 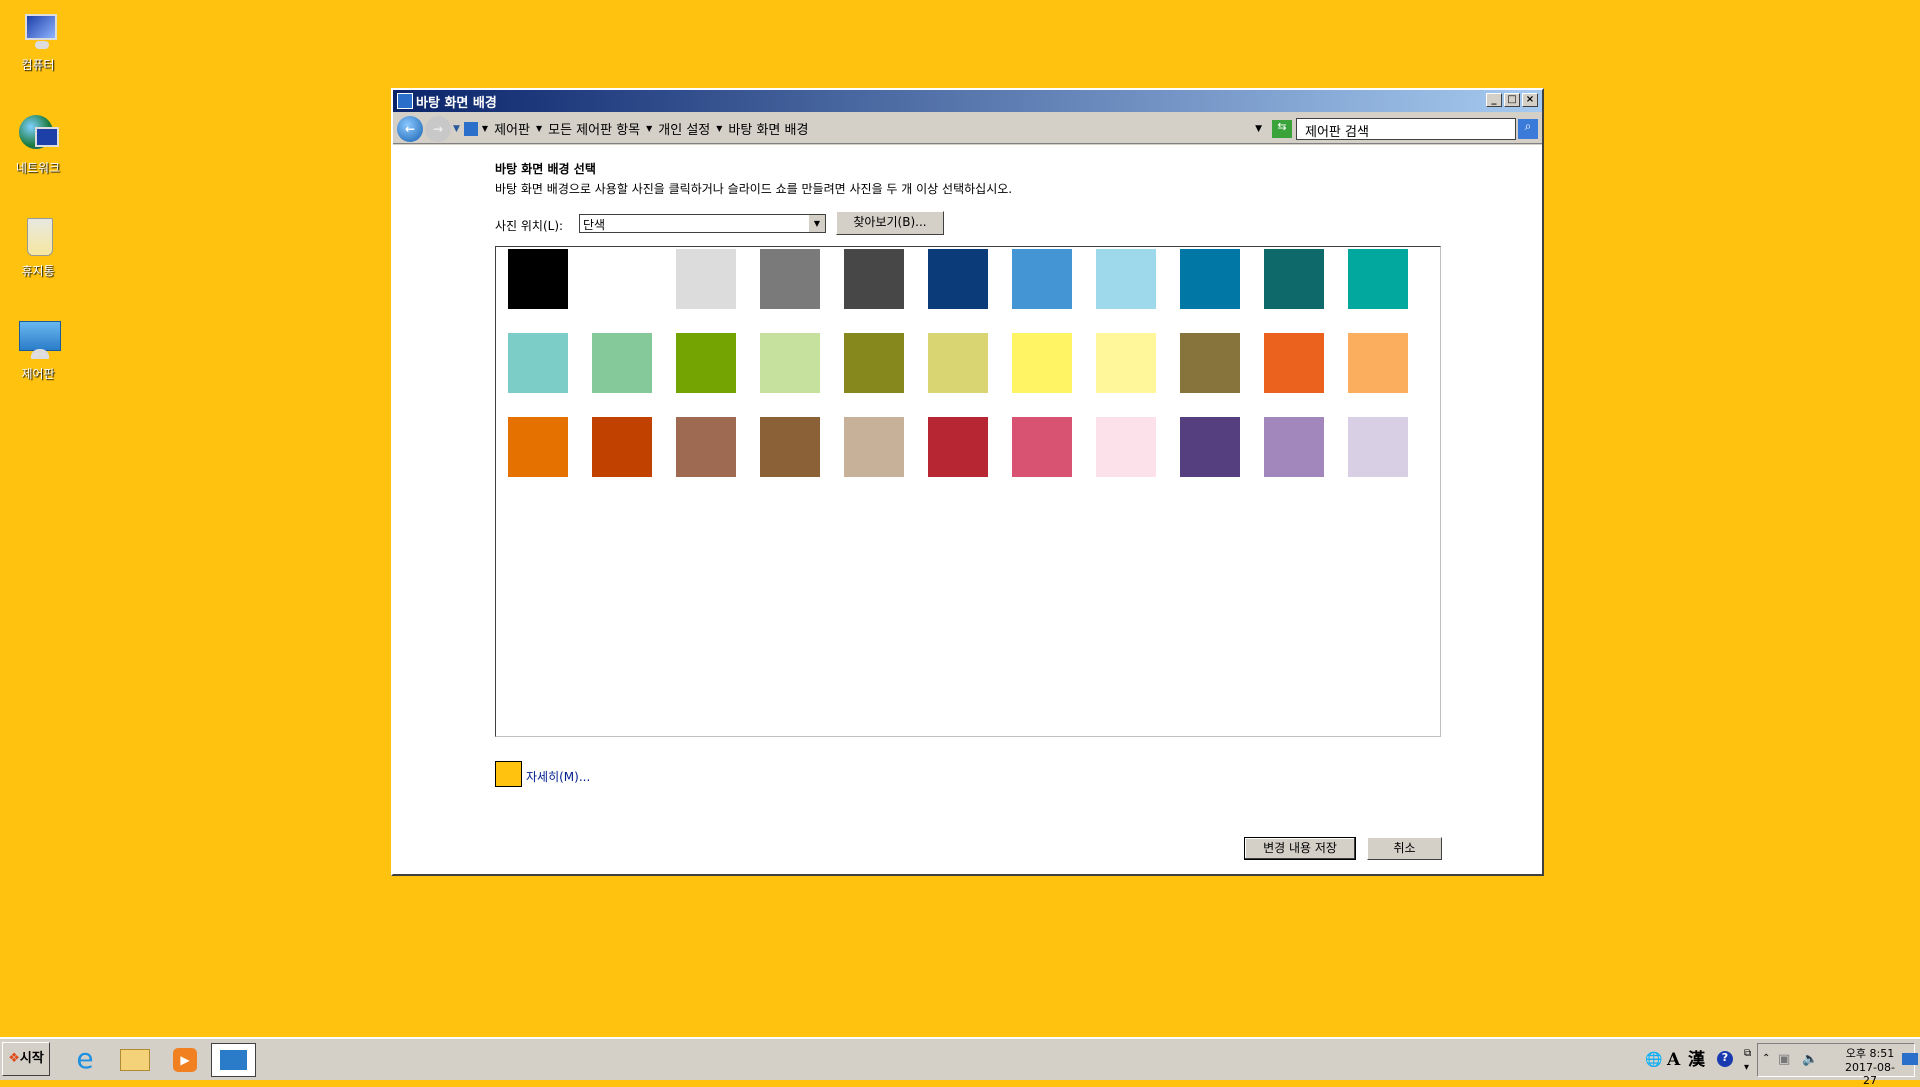 What do you see at coordinates (1654, 1060) in the screenshot?
I see `language-bar-icon: 🌐` at bounding box center [1654, 1060].